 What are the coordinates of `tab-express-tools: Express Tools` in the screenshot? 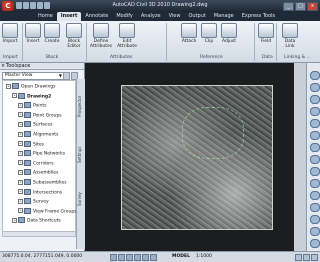 It's located at (258, 16).